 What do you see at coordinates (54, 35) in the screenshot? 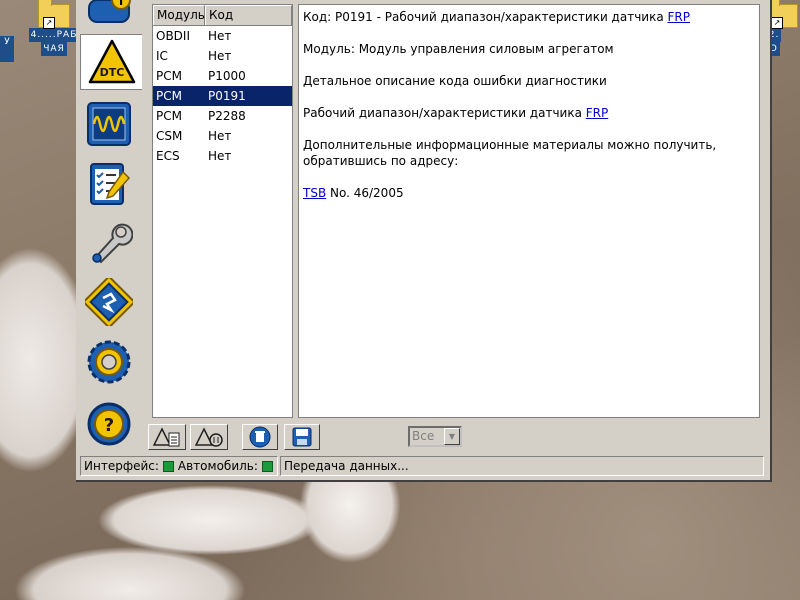
I see `desktop-folder-label-left-1: 4.....РАБ` at bounding box center [54, 35].